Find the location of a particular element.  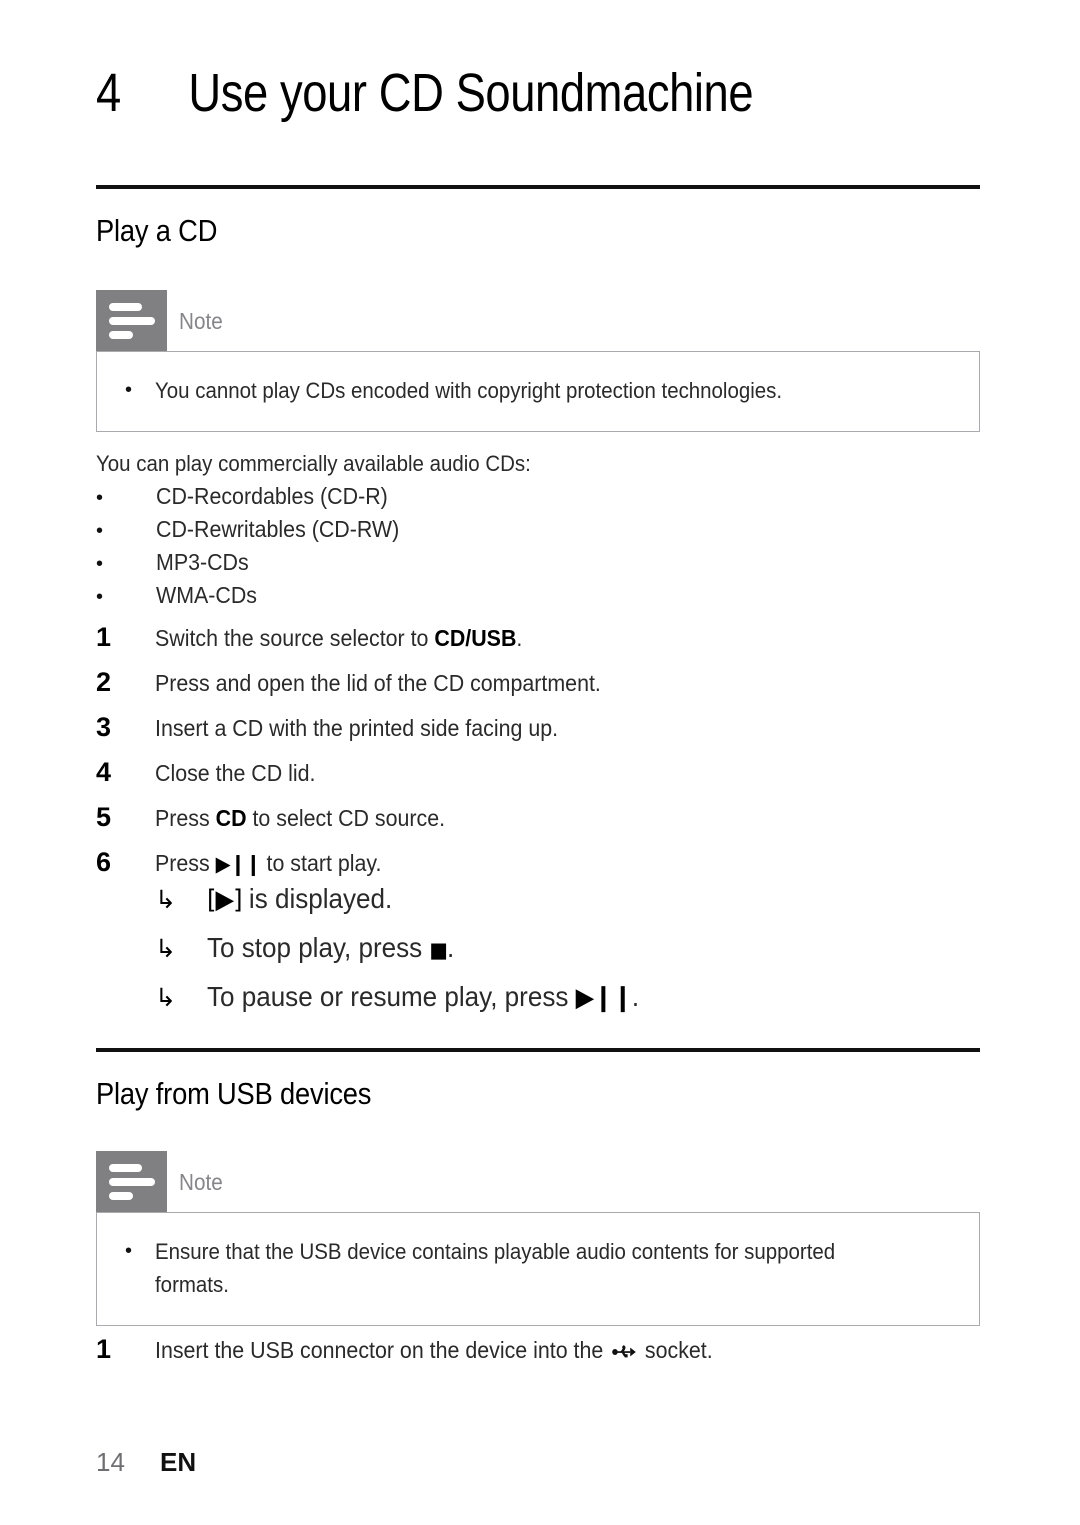

result-text: To stop play, press ■. is located at coordinates (330, 948).